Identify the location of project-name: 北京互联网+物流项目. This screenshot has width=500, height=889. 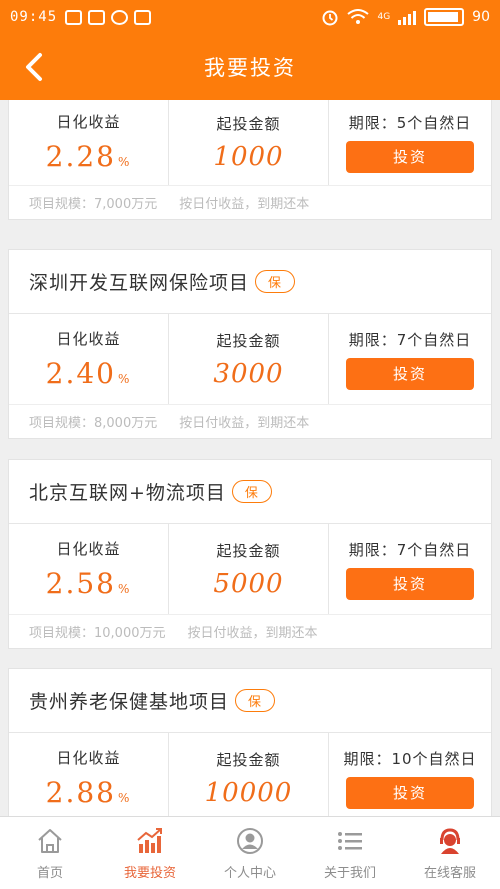
(127, 493).